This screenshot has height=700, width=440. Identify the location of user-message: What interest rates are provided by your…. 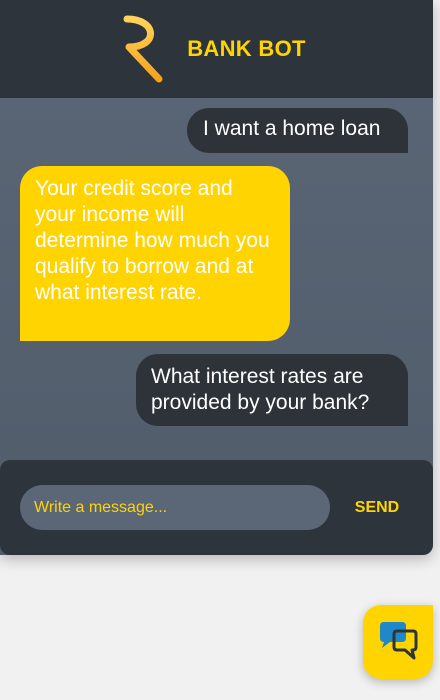
(272, 390).